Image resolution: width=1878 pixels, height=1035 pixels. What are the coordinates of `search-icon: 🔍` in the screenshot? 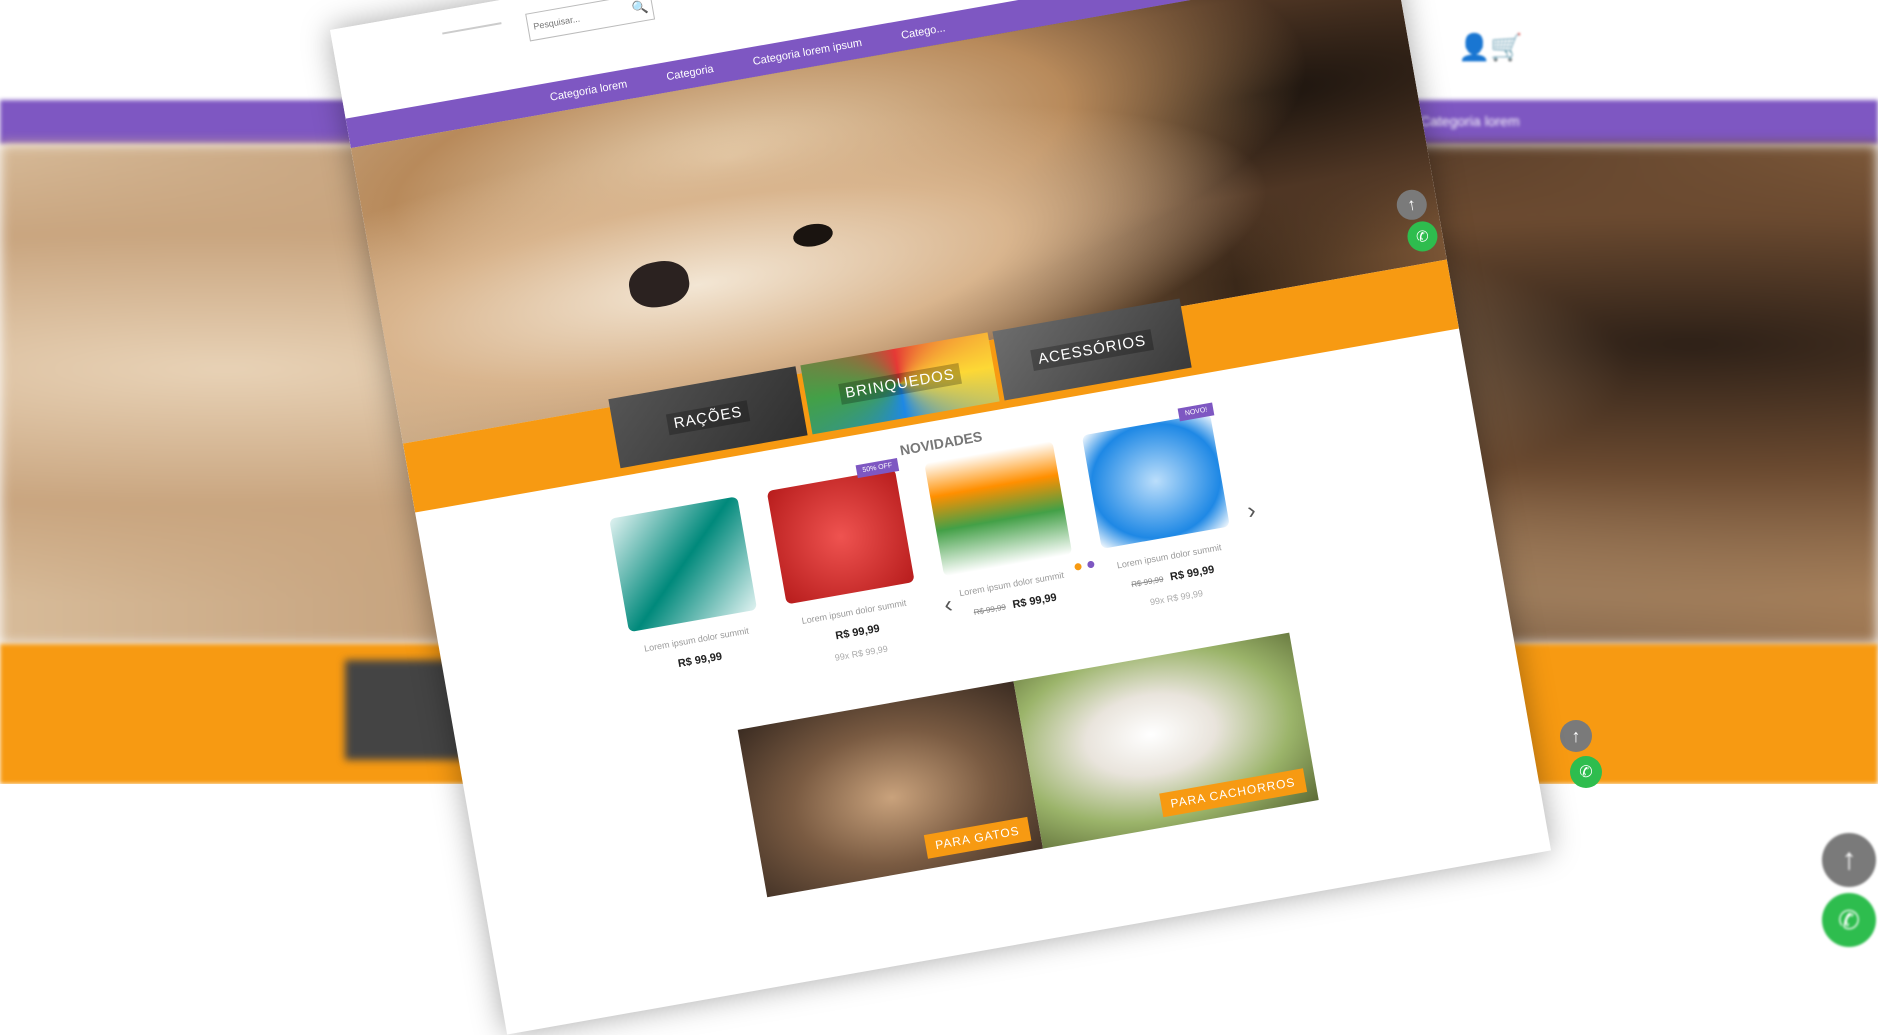 It's located at (640, 8).